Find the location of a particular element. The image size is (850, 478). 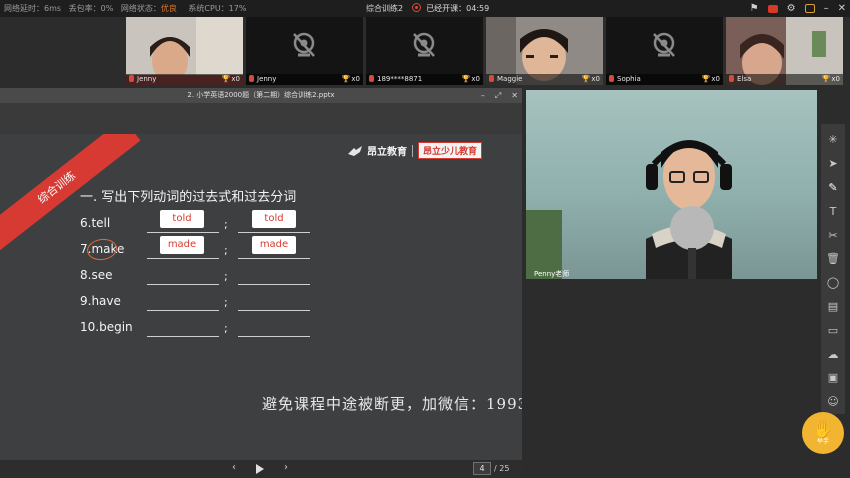

prev-slide-button: ‹ is located at coordinates (234, 467).